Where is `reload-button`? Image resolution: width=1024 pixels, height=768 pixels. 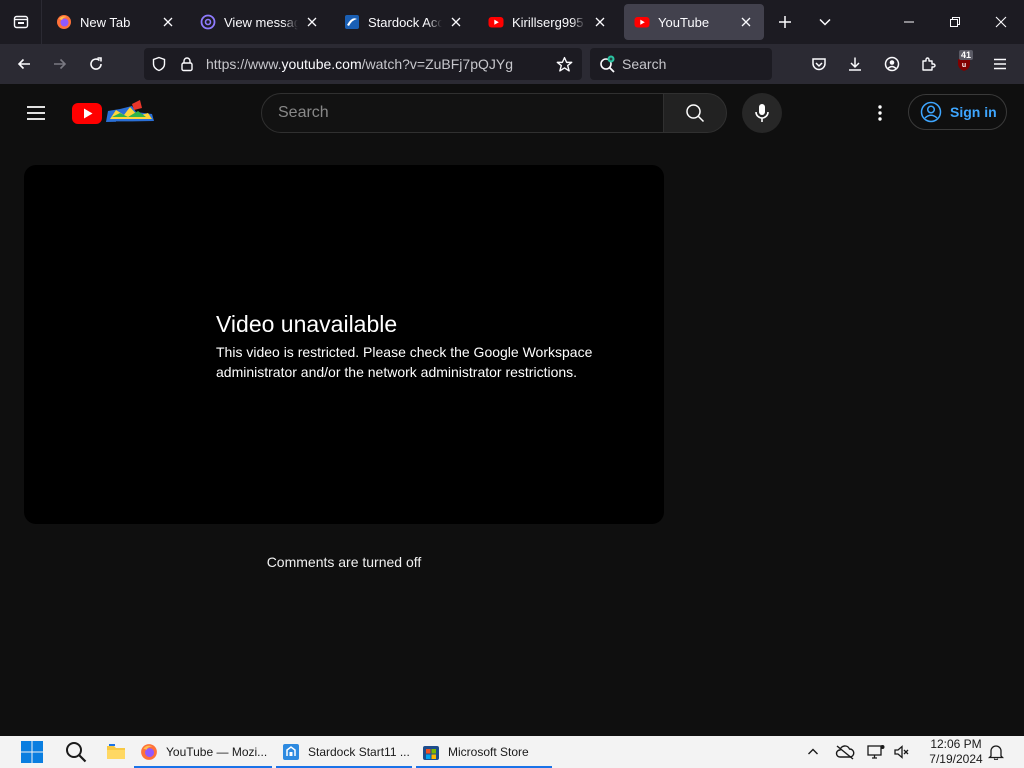
reload-button is located at coordinates (96, 64).